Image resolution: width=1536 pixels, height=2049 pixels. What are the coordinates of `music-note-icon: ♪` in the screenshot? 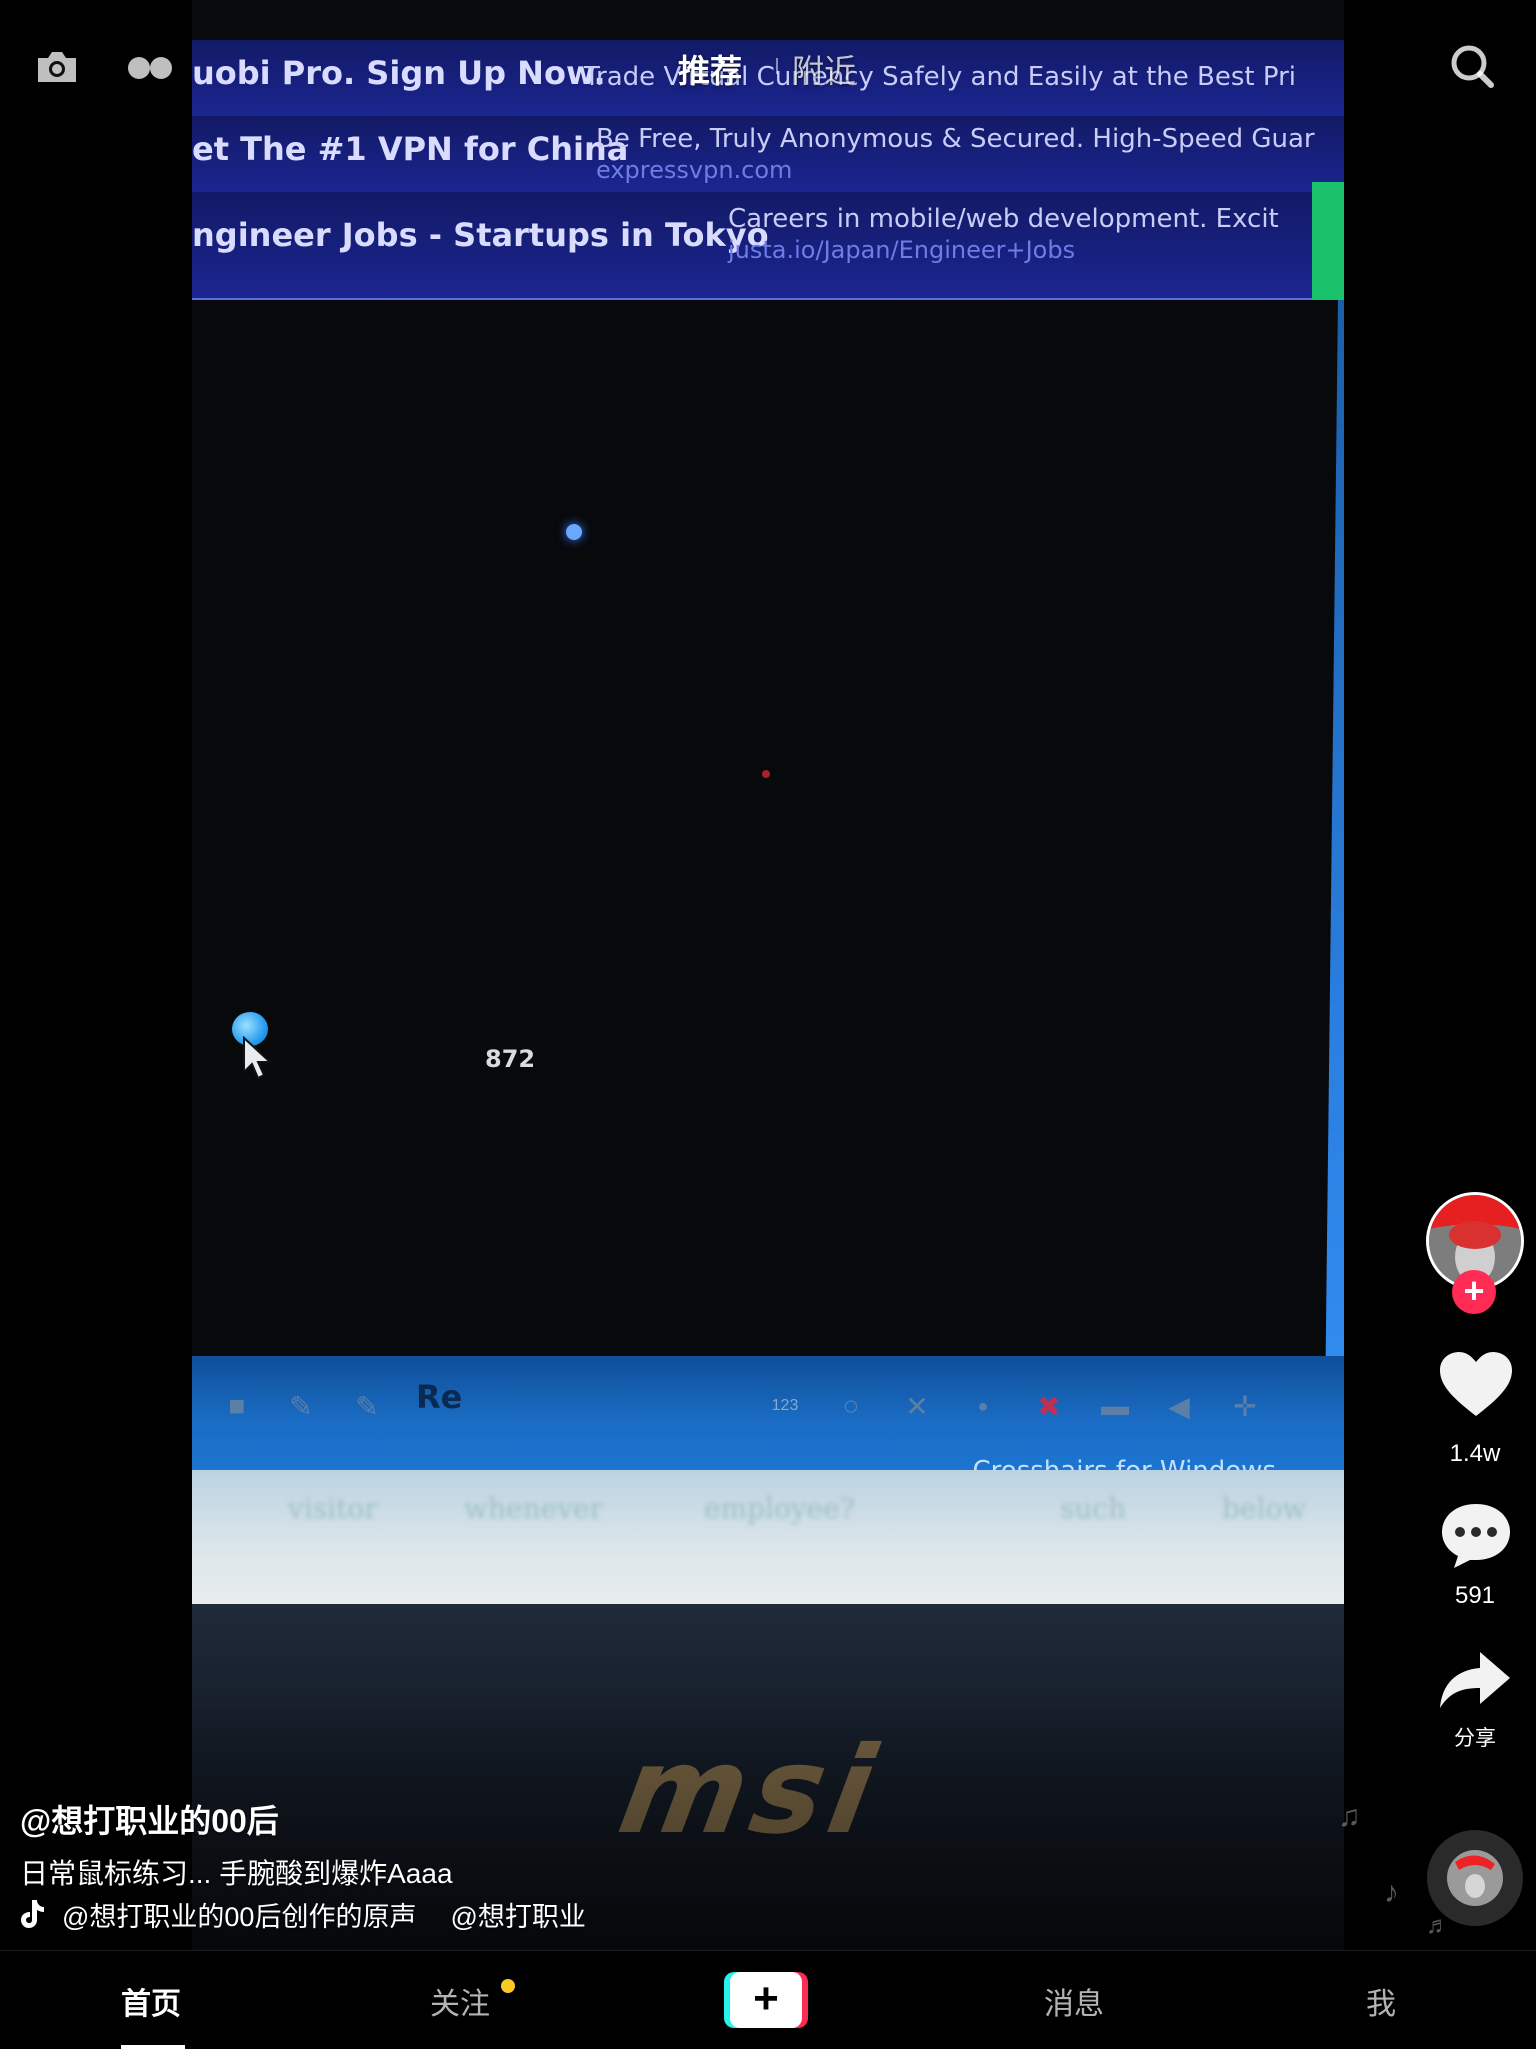 It's located at (1391, 1892).